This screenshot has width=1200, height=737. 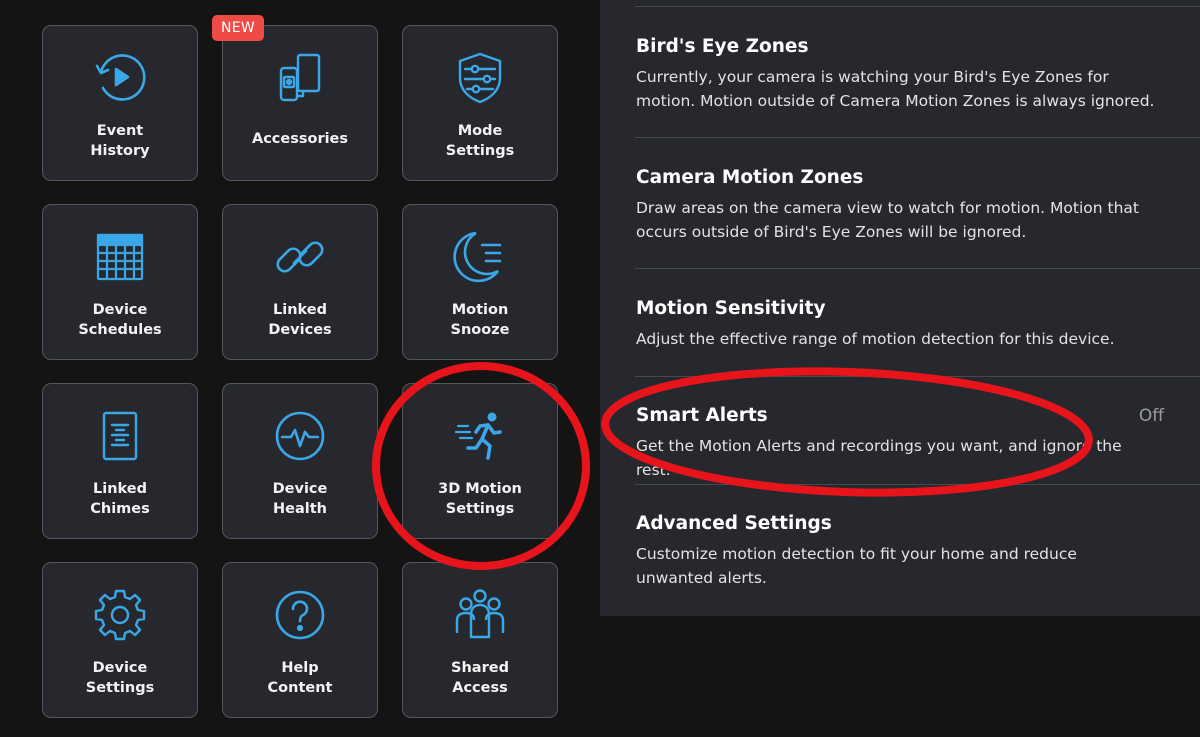 I want to click on tile-label: Accessories, so click(x=300, y=139).